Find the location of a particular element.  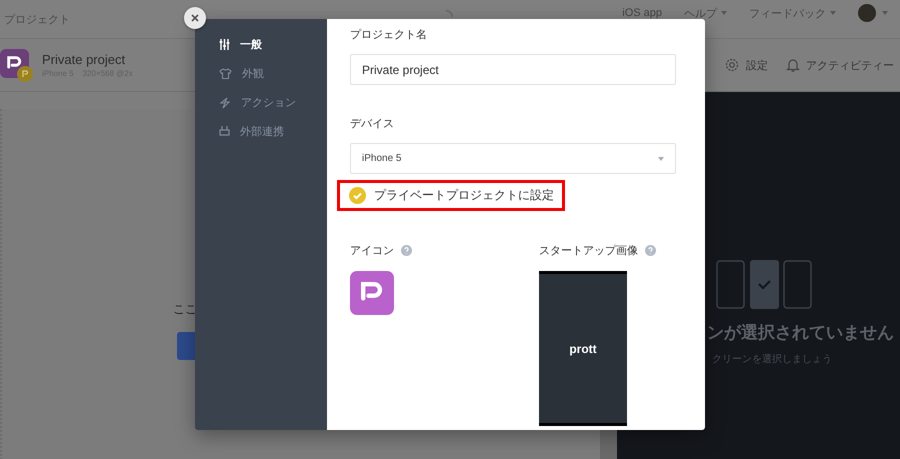

nav-item: アクション is located at coordinates (273, 102).